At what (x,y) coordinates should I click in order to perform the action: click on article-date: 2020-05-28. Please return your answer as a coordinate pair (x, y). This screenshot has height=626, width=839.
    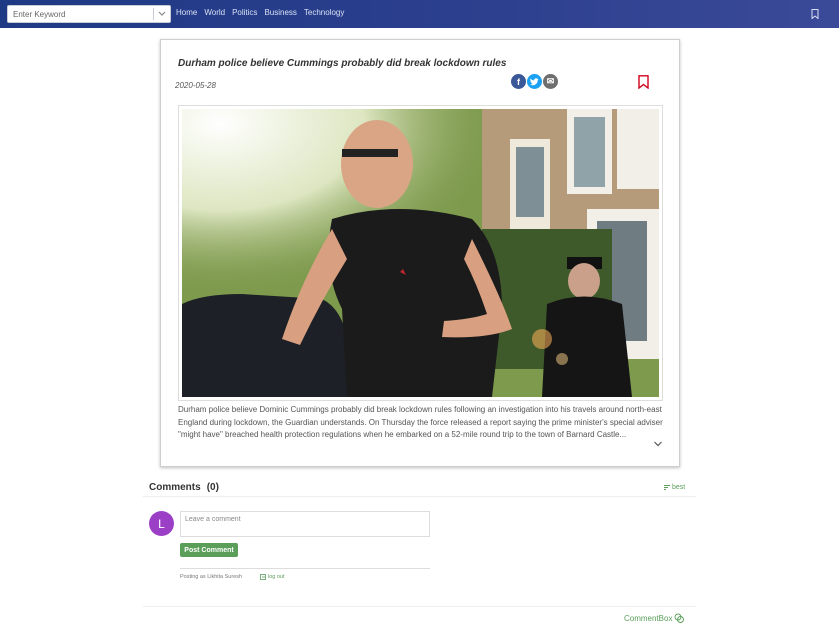
    Looking at the image, I should click on (195, 85).